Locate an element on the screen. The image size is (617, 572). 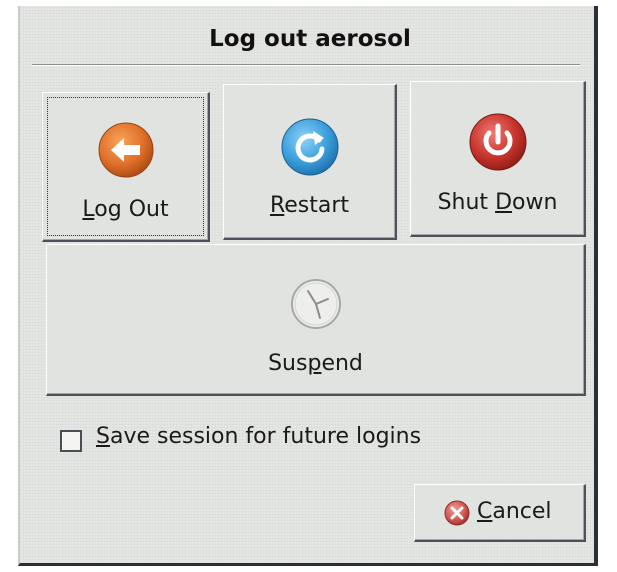
restart-label: Restart is located at coordinates (309, 205).